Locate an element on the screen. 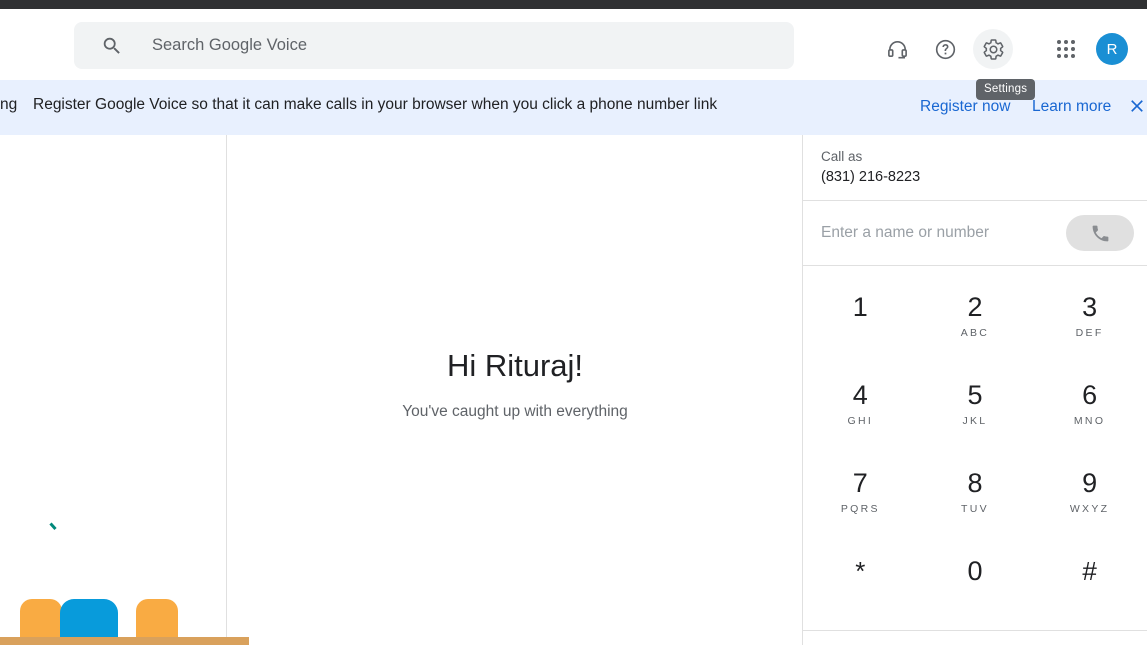 This screenshot has height=645, width=1147. key-hash: # is located at coordinates (1089, 586).